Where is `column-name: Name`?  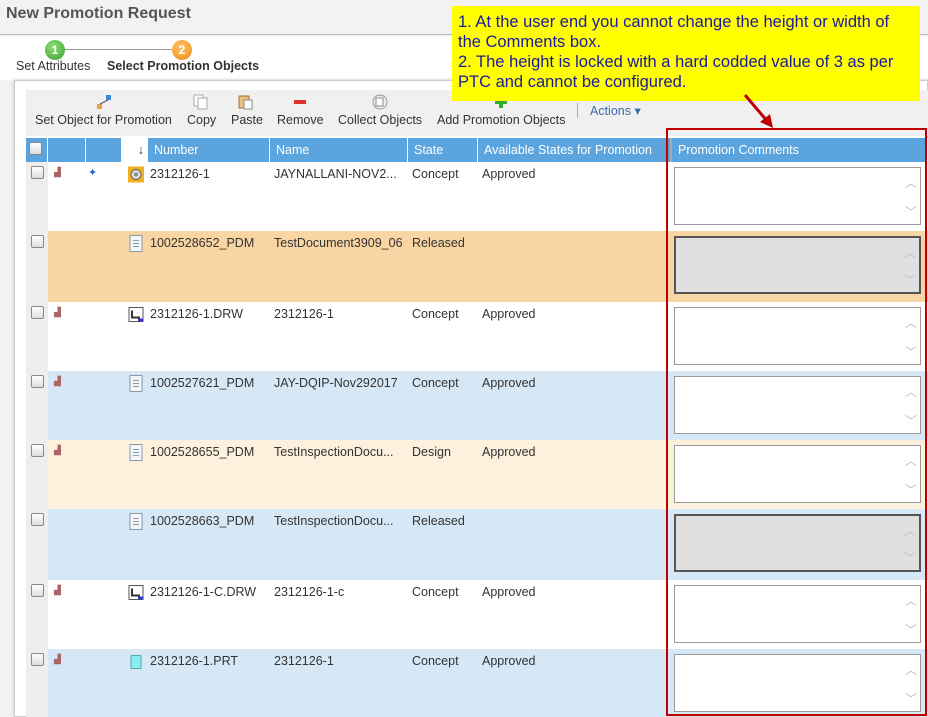 column-name: Name is located at coordinates (339, 150).